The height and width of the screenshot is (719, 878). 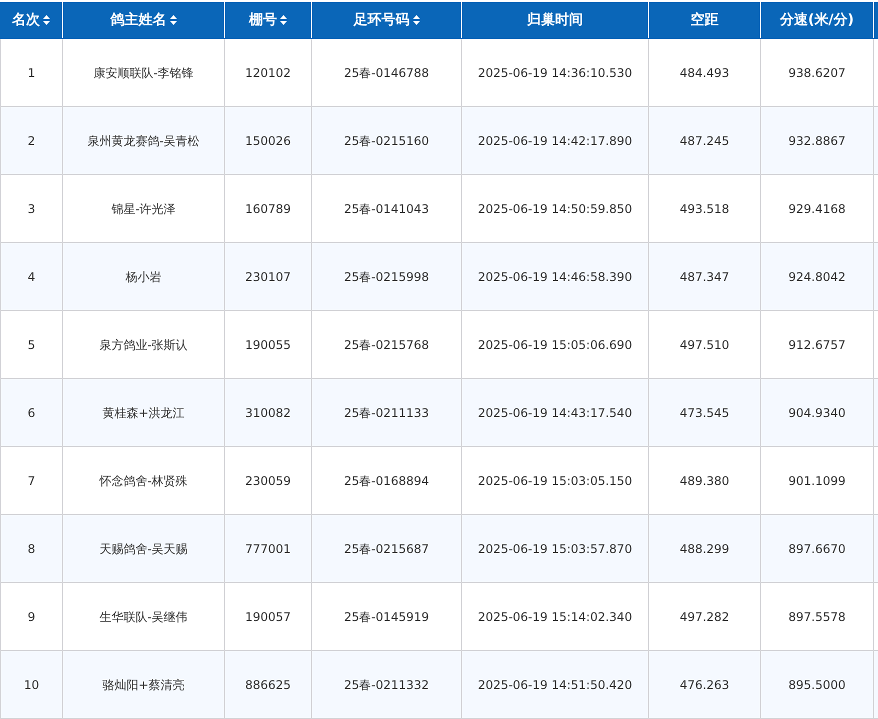 What do you see at coordinates (32, 413) in the screenshot?
I see `table-cell-text: 6` at bounding box center [32, 413].